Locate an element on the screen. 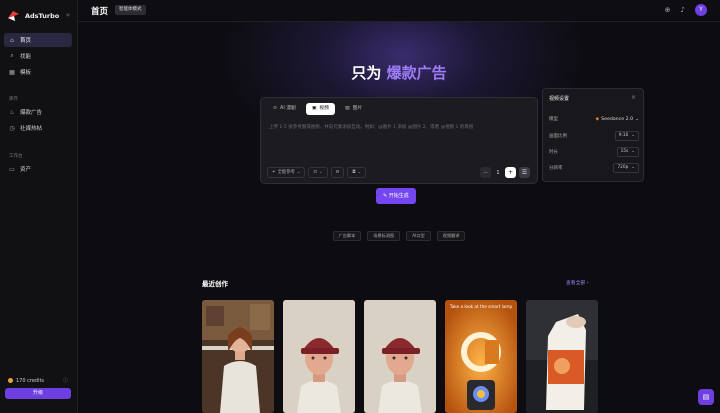 The image size is (720, 413). hero-highlight: 爆款广告 is located at coordinates (416, 73).